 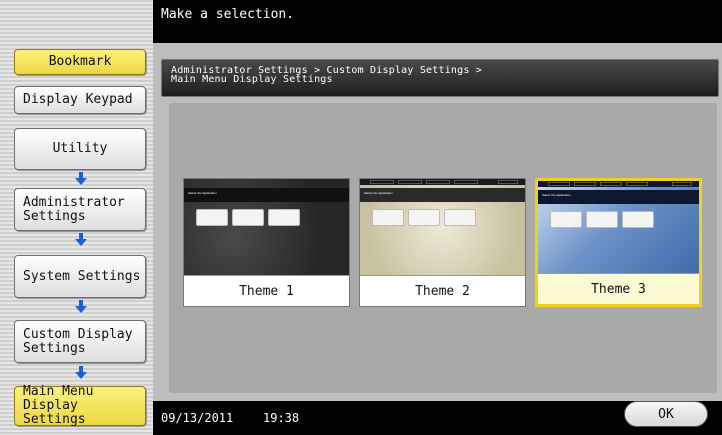 I want to click on theme-2-label: Theme 2, so click(x=442, y=290).